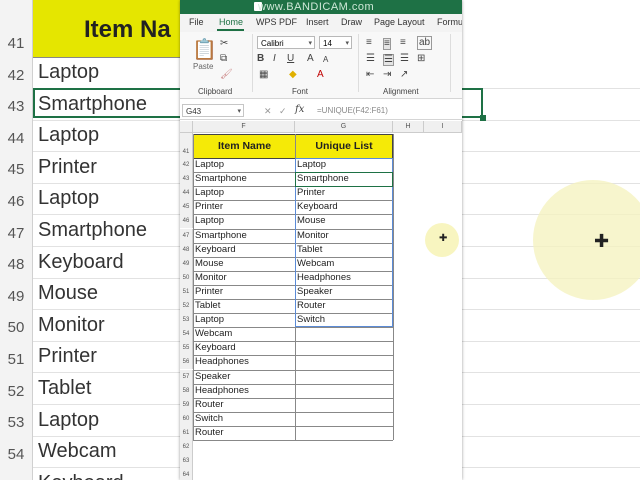 This screenshot has width=640, height=480. Describe the element at coordinates (387, 44) in the screenshot. I see `align-middle-icon: ≡` at that location.